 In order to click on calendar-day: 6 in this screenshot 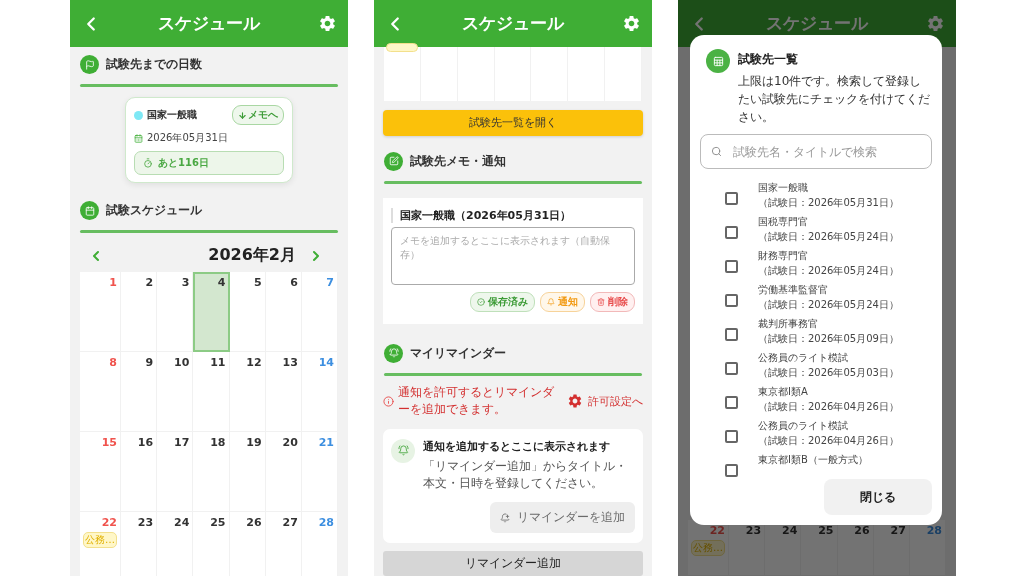, I will do `click(283, 312)`.